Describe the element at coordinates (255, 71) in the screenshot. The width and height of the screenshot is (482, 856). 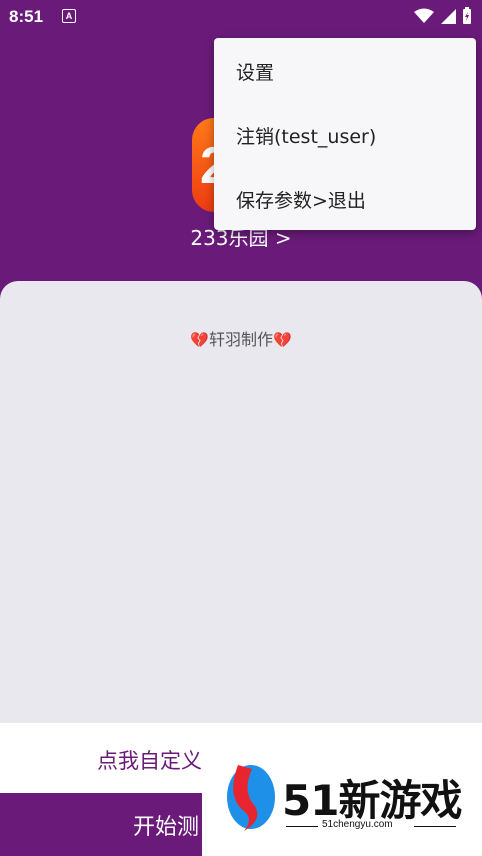
I see `menu-item-settings: 设置` at that location.